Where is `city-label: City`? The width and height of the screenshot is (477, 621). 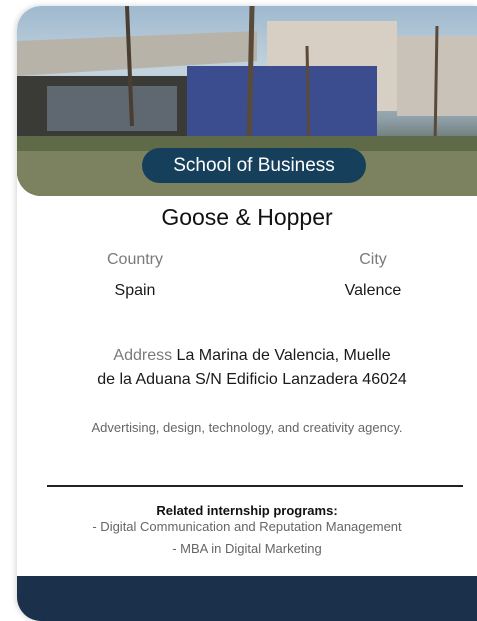 city-label: City is located at coordinates (373, 259).